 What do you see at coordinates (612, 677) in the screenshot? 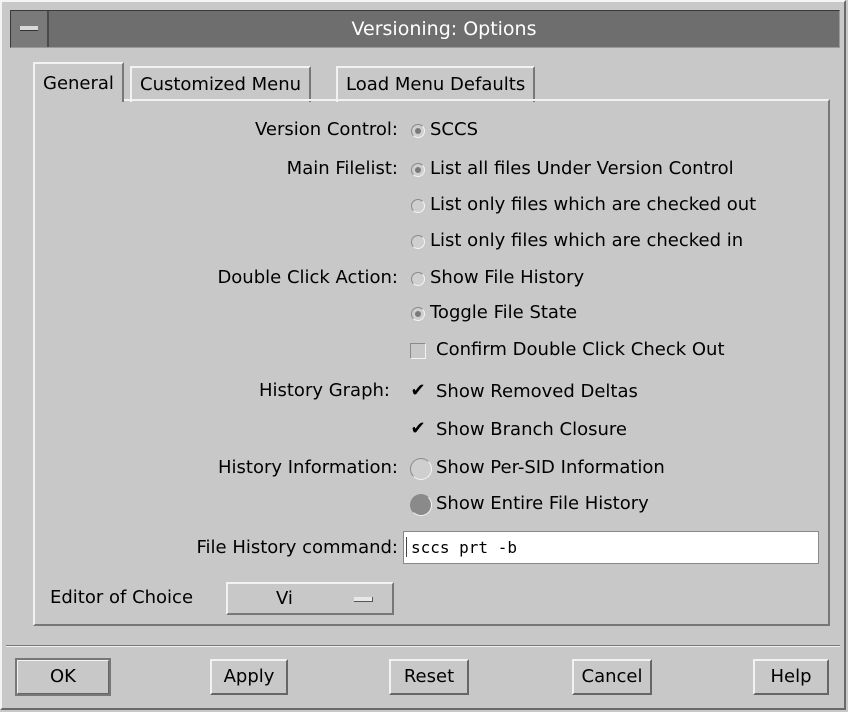
I see `cancel-button: Cancel` at bounding box center [612, 677].